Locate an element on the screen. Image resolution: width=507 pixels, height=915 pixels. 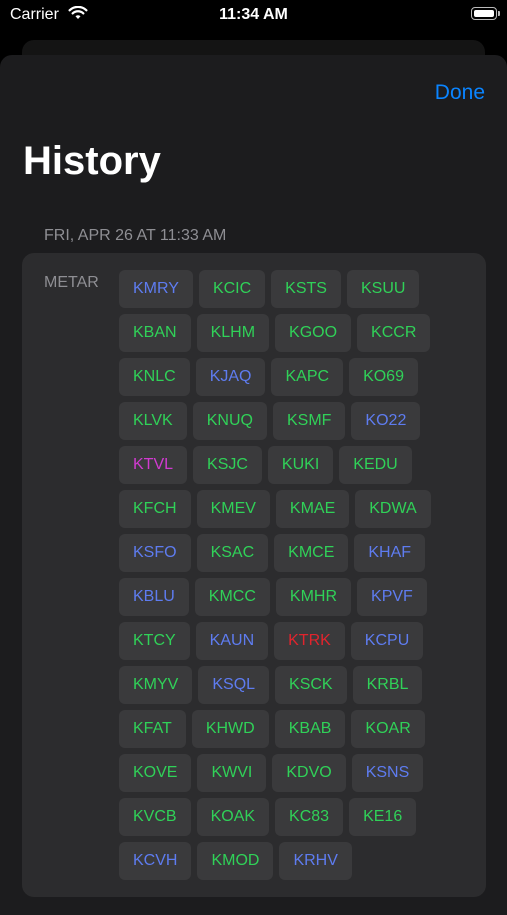
station-chip: KTCY is located at coordinates (154, 641).